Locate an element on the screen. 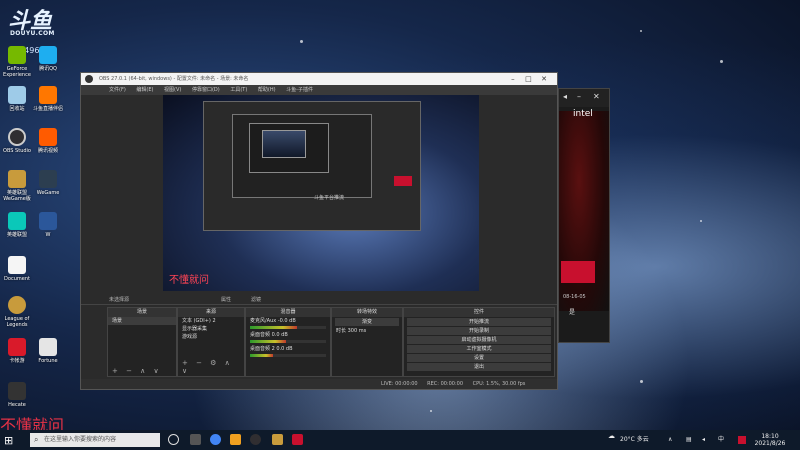  source-item: 文本 (GDI+) 2 is located at coordinates (211, 321).